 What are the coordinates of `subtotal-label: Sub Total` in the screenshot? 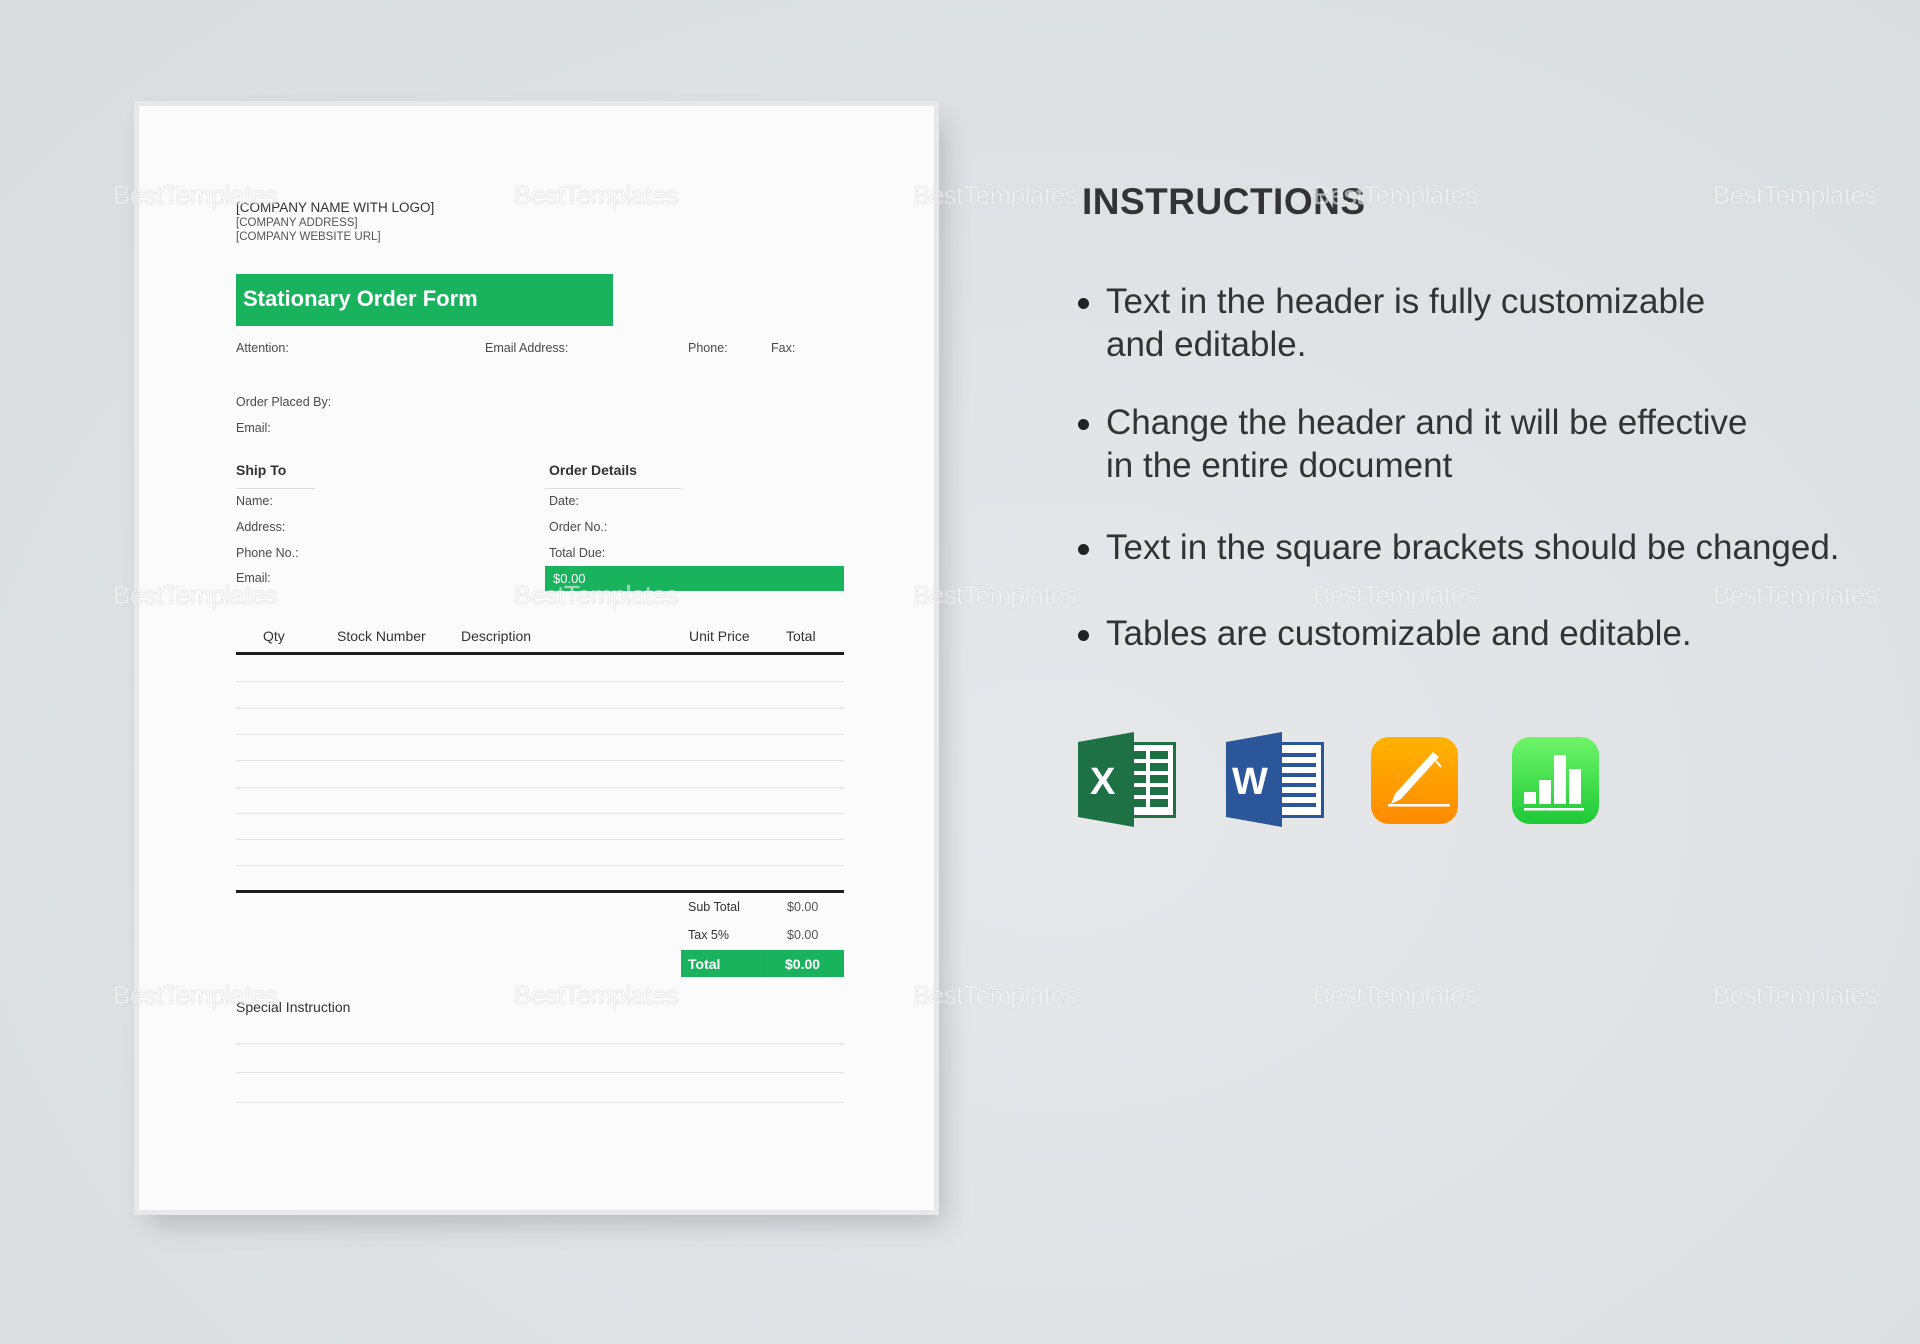 It's located at (714, 907).